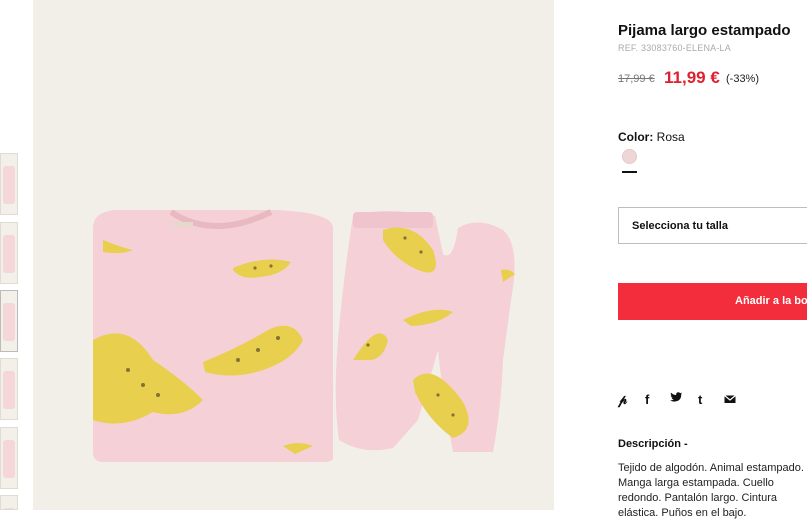 Image resolution: width=807 pixels, height=521 pixels. Describe the element at coordinates (629, 156) in the screenshot. I see `color-swatch-rosa` at that location.